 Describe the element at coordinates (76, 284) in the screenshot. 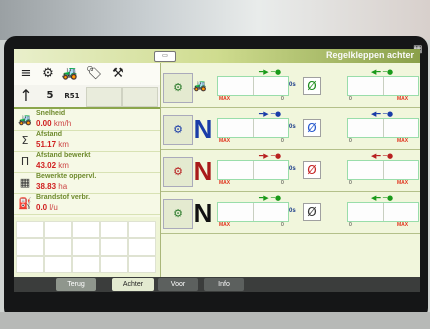

I see `tab-back: Terug` at that location.